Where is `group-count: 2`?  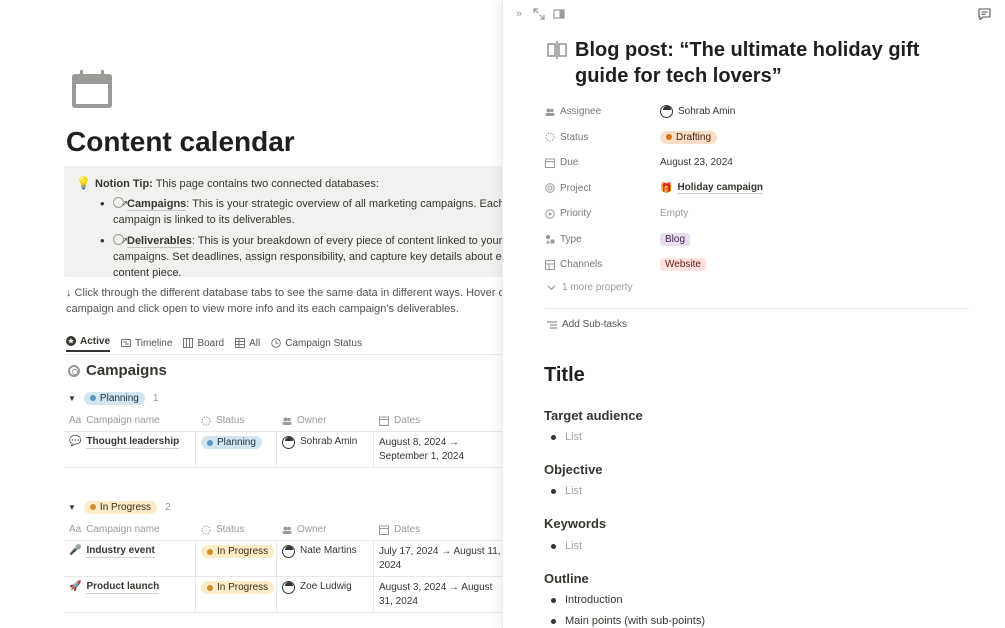
group-count: 2 is located at coordinates (168, 507).